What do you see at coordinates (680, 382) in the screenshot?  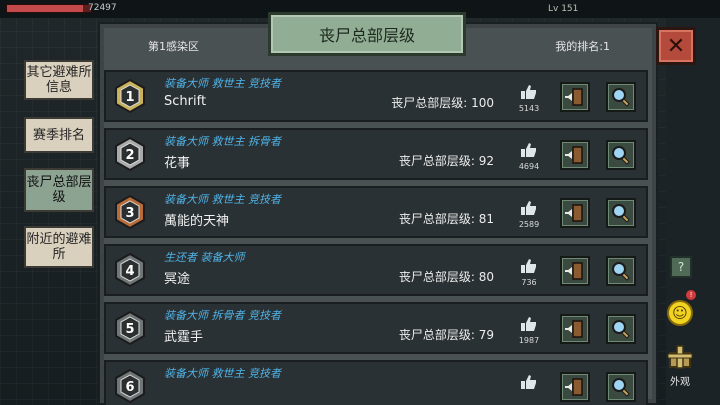 I see `appearance-label: 外观` at bounding box center [680, 382].